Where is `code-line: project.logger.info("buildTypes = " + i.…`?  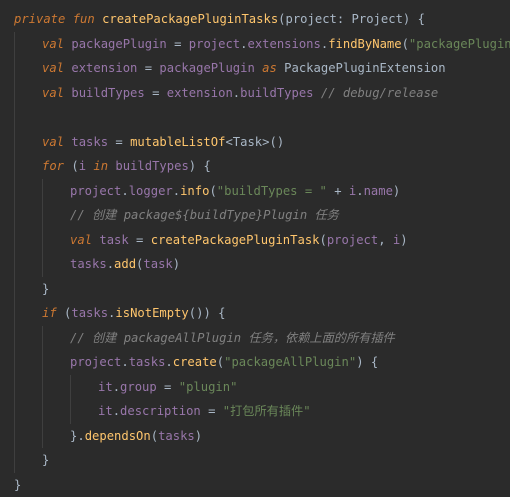 code-line: project.logger.info("buildTypes = " + i.… is located at coordinates (255, 191).